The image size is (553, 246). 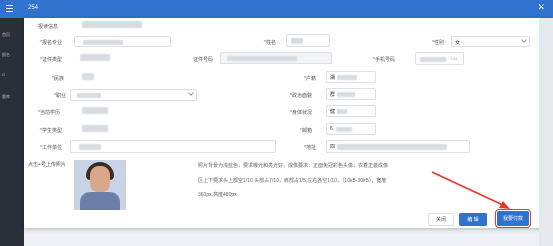 I want to click on id-type-label: *证件类型, so click(x=51, y=60).